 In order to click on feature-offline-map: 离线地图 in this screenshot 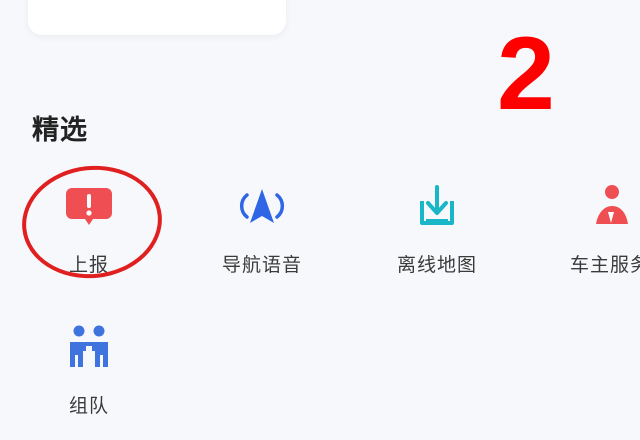, I will do `click(437, 239)`.